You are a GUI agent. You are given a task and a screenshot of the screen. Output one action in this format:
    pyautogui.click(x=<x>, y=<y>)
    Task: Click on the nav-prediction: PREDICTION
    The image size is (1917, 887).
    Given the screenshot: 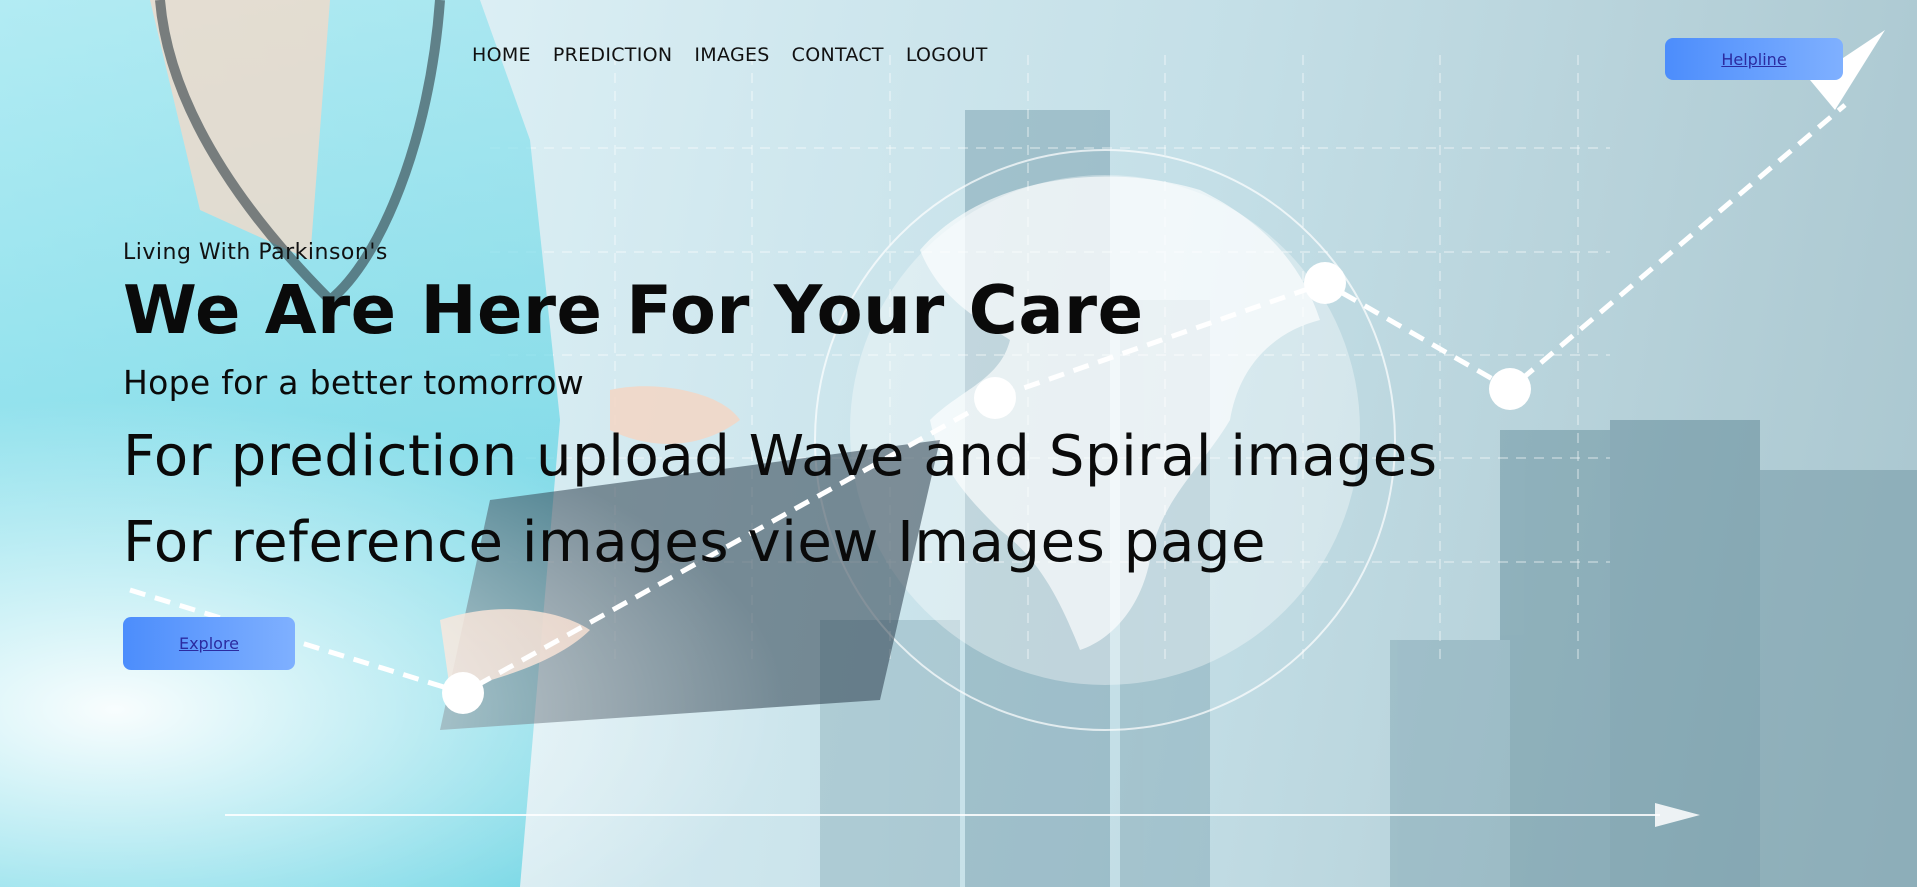 What is the action you would take?
    pyautogui.click(x=613, y=55)
    